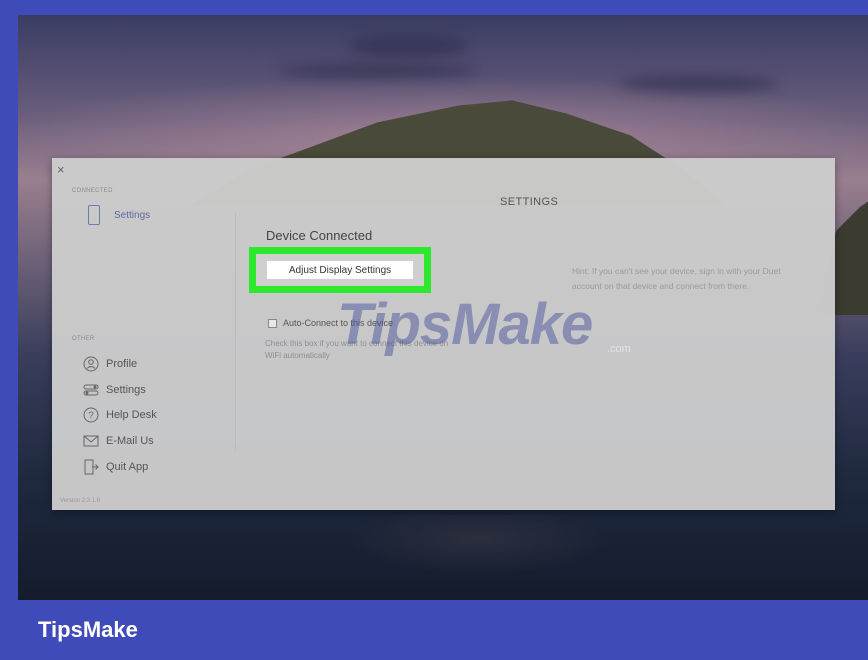 The width and height of the screenshot is (868, 660). Describe the element at coordinates (122, 364) in the screenshot. I see `sidebar-item-label: Profile` at that location.